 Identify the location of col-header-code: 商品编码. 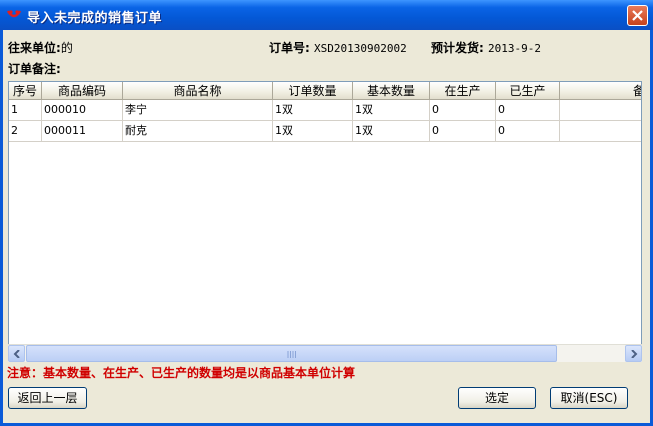
(82, 91).